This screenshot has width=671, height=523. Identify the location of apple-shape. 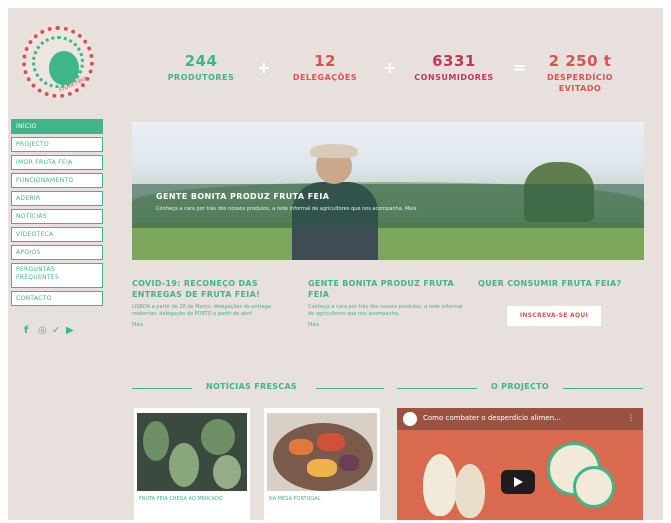
(594, 487).